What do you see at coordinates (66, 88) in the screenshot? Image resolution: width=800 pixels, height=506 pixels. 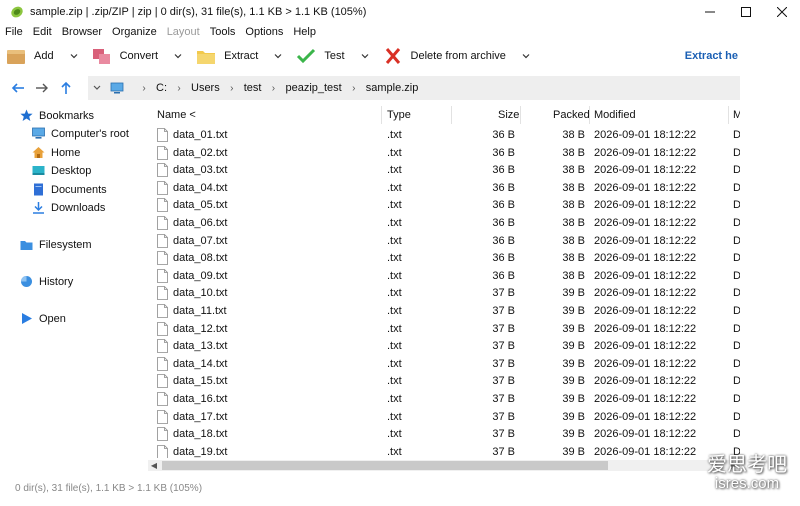 I see `up-button` at bounding box center [66, 88].